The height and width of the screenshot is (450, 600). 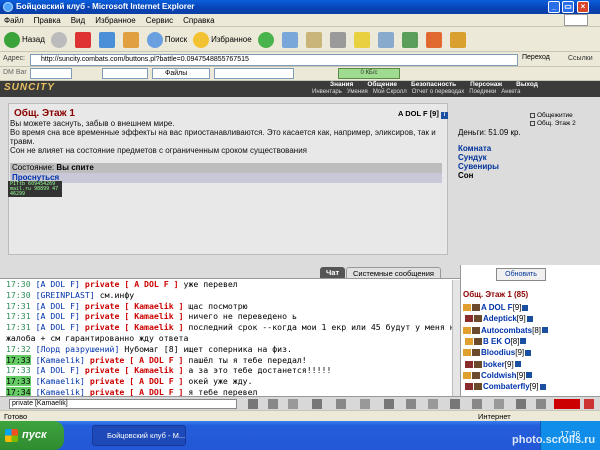 What do you see at coordinates (527, 85) in the screenshot?
I see `nav-exit: Выход` at bounding box center [527, 85].